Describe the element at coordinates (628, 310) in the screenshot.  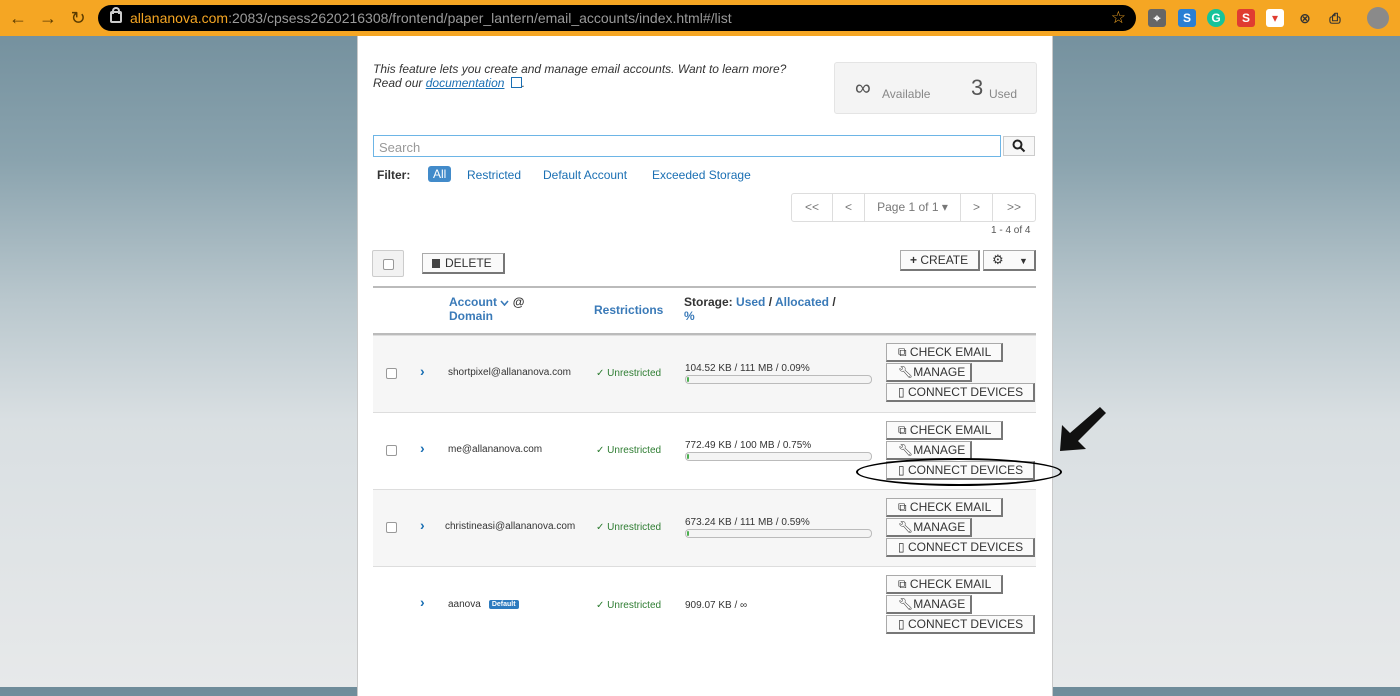
I see `column-restrictions: Restrictions` at that location.